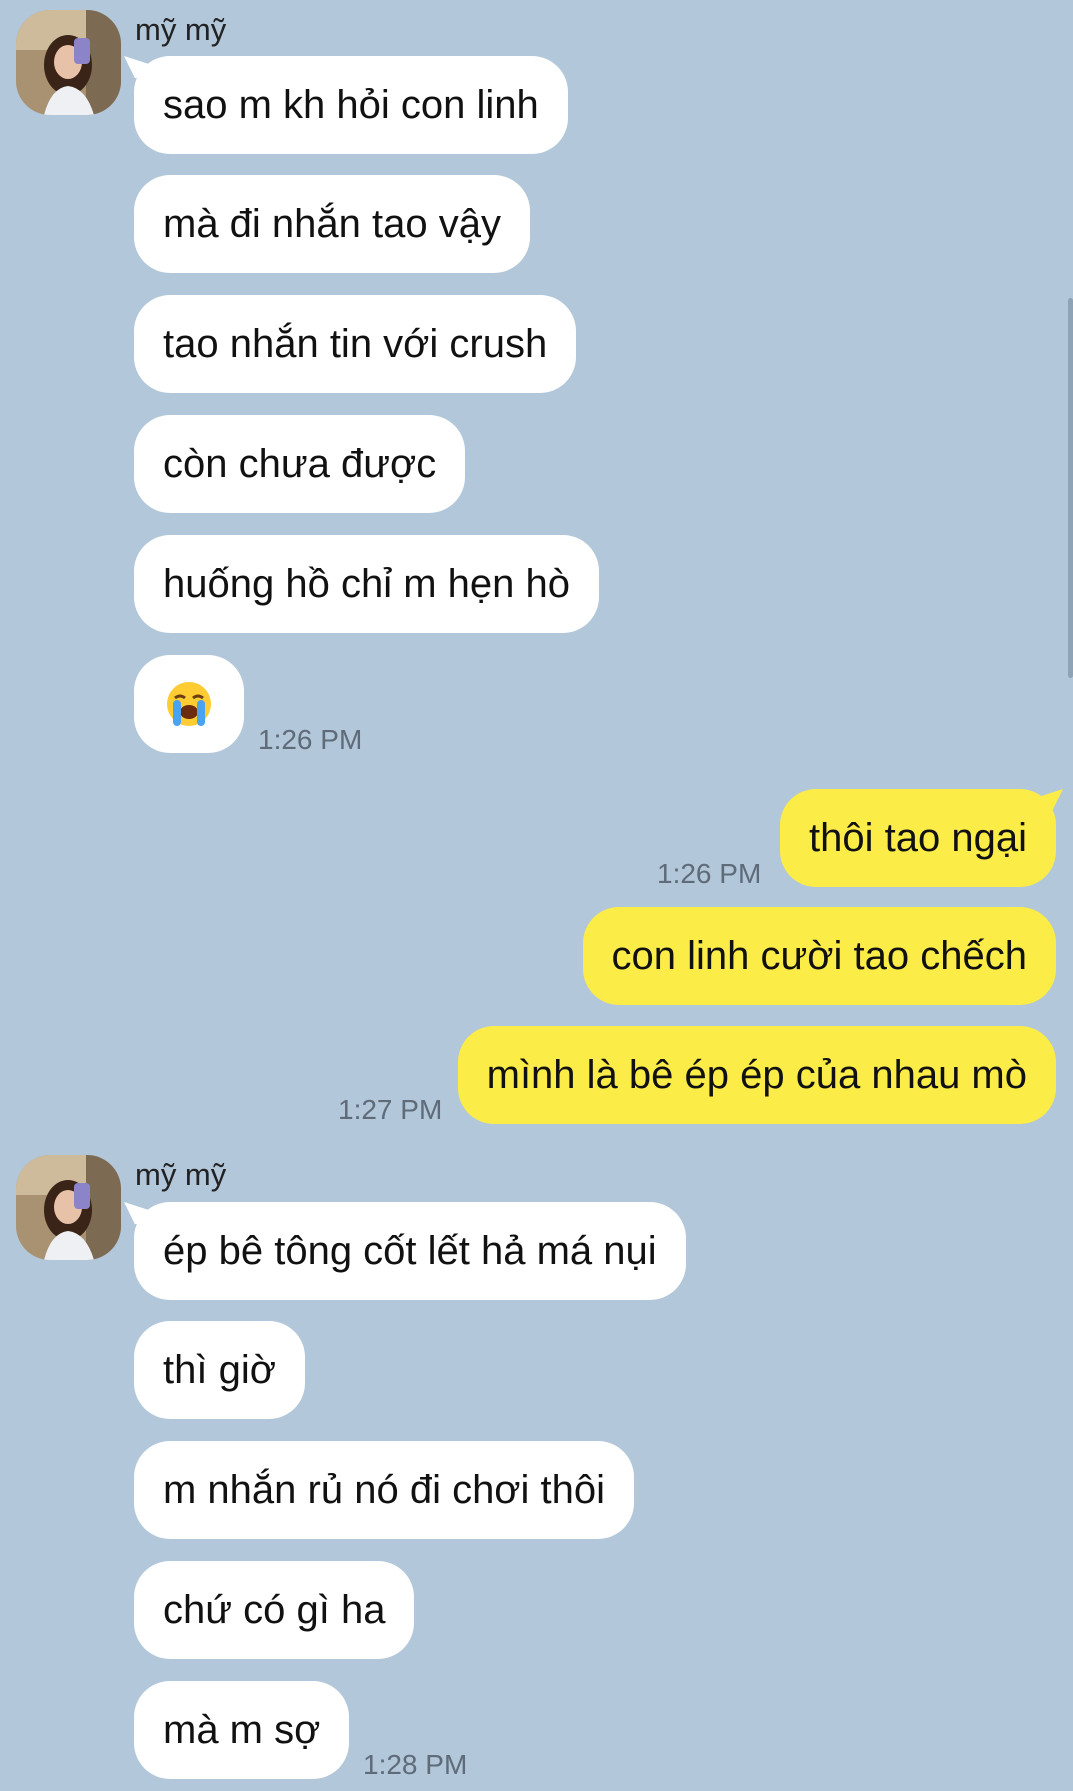 This screenshot has height=1791, width=1073. What do you see at coordinates (351, 105) in the screenshot?
I see `message-bubble: sao m kh hỏi con linh` at bounding box center [351, 105].